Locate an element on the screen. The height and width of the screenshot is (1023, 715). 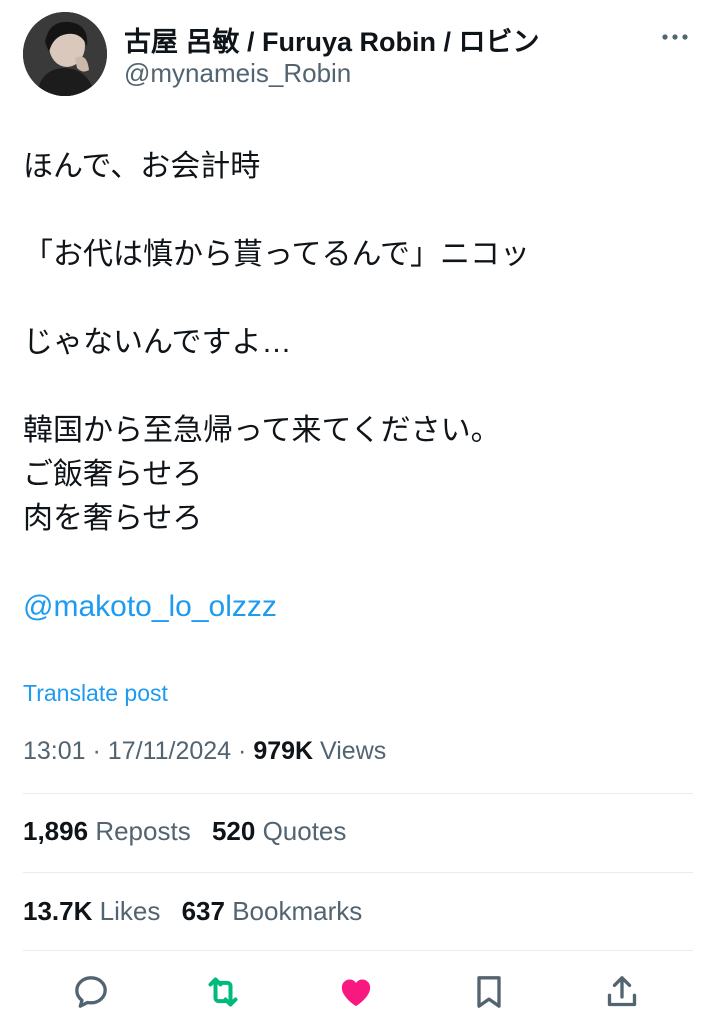
reply-icon is located at coordinates (91, 992).